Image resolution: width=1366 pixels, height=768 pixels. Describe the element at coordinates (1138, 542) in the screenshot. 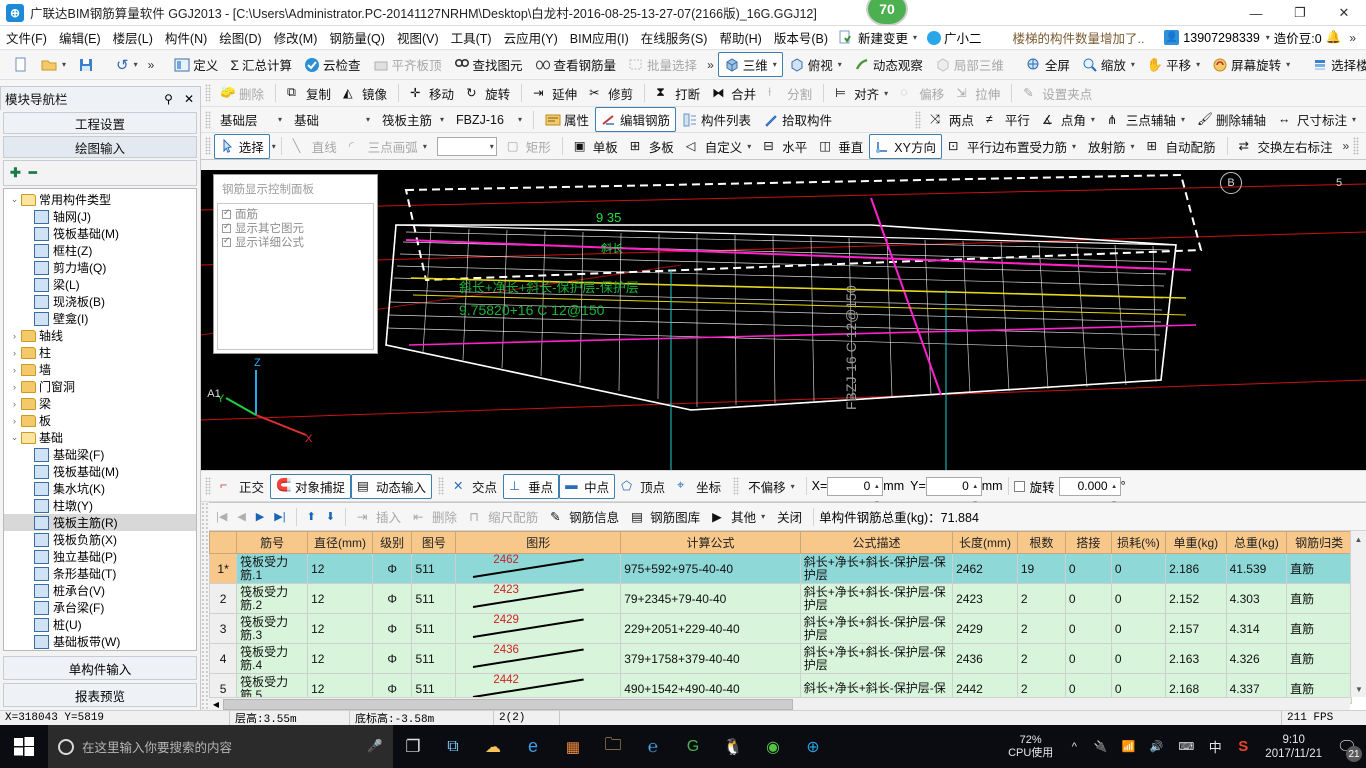

I see `table-column-header: 损耗(%)` at that location.